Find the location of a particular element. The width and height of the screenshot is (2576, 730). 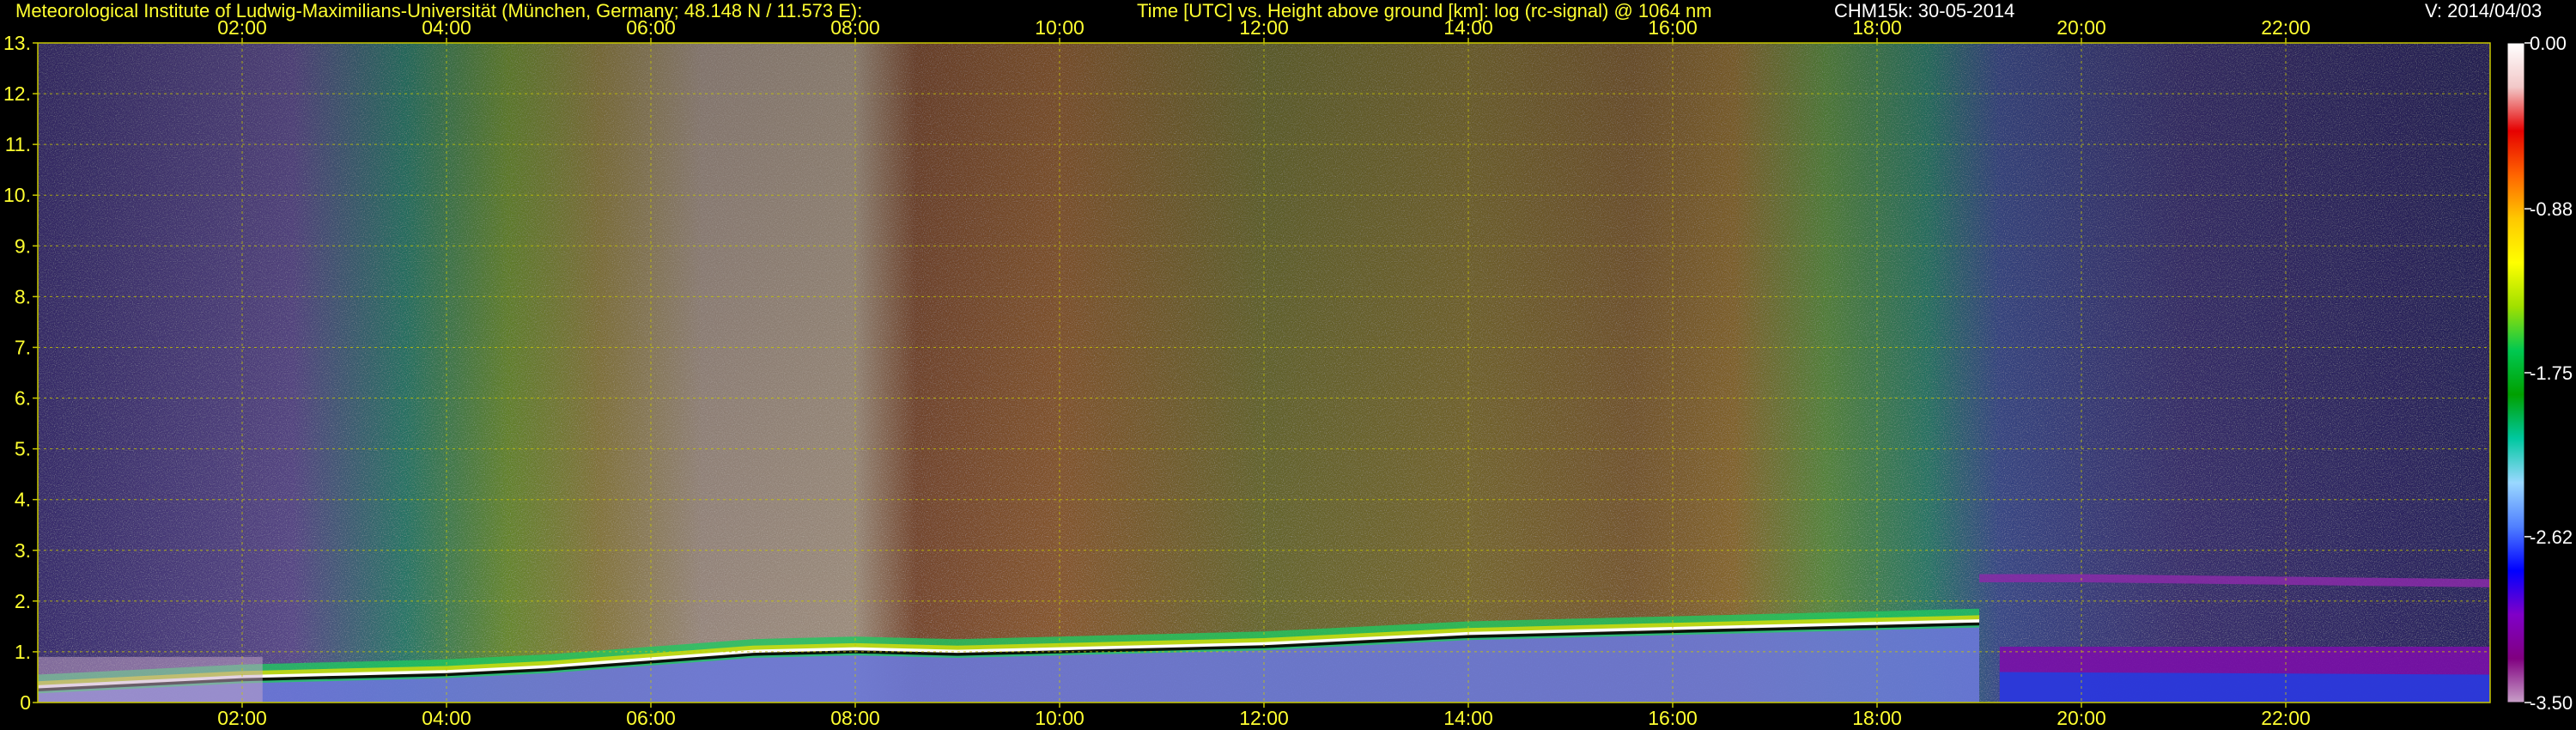

evening-surface-layer is located at coordinates (2244, 687).